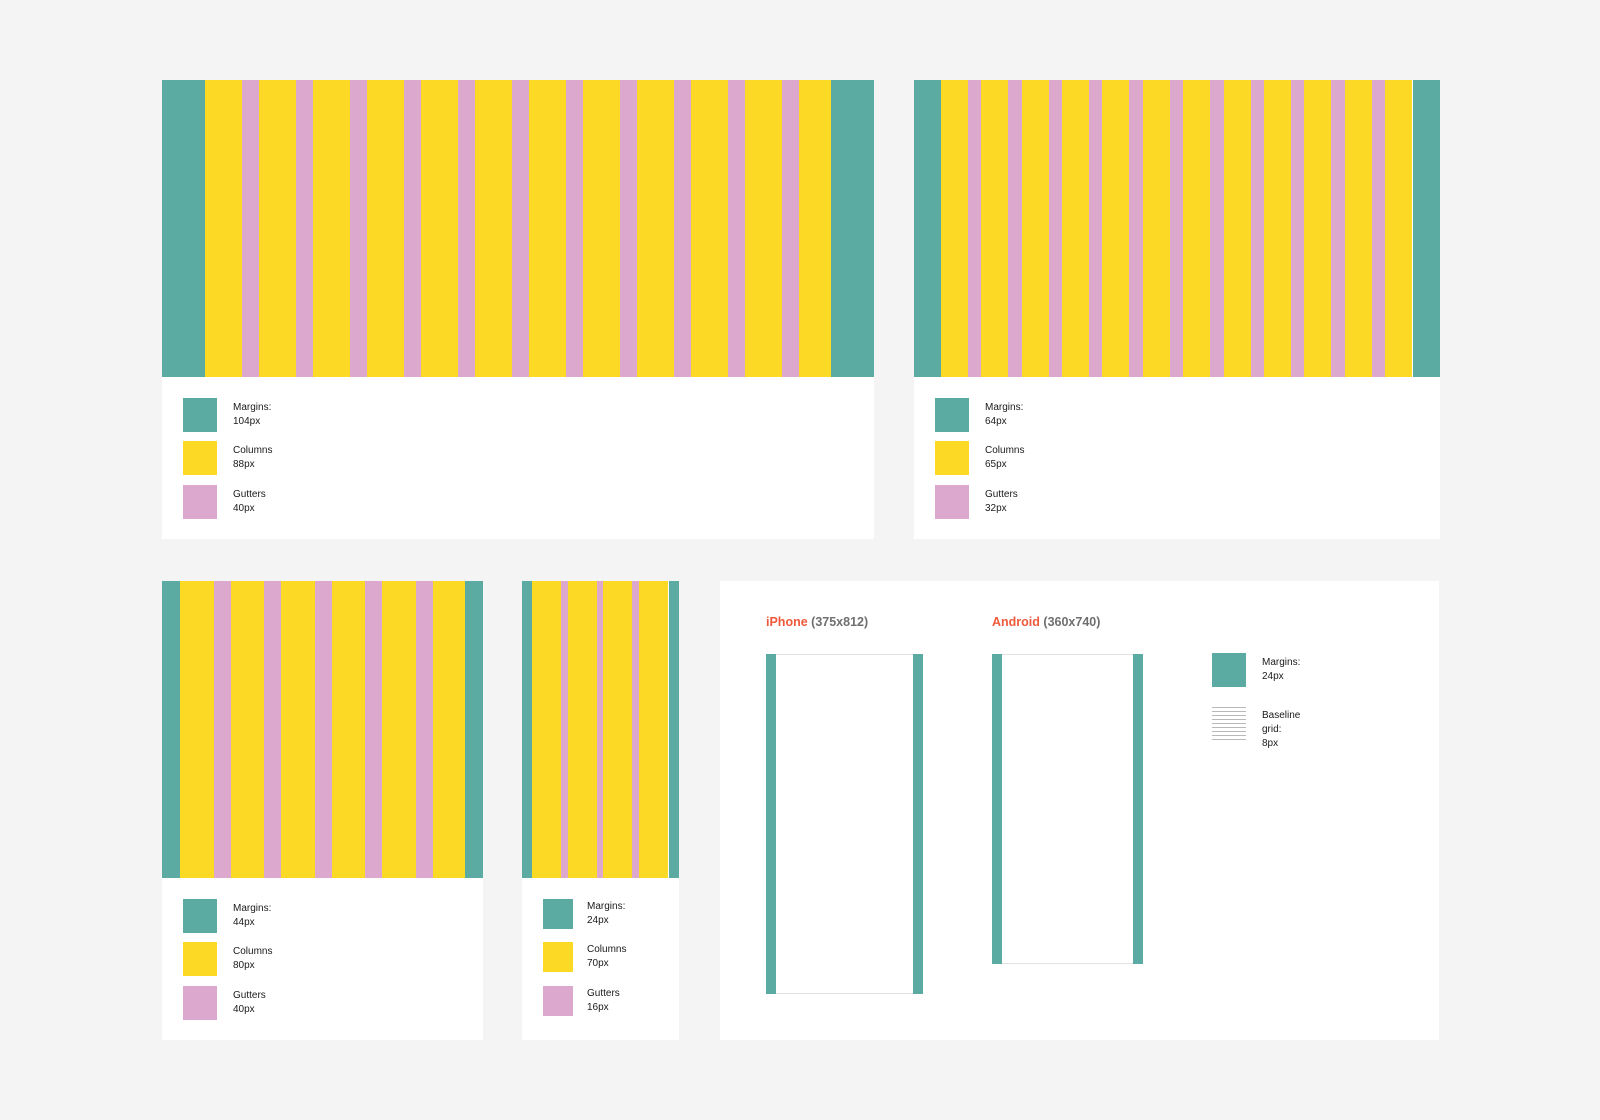  I want to click on baseline-grid-icon, so click(1229, 723).